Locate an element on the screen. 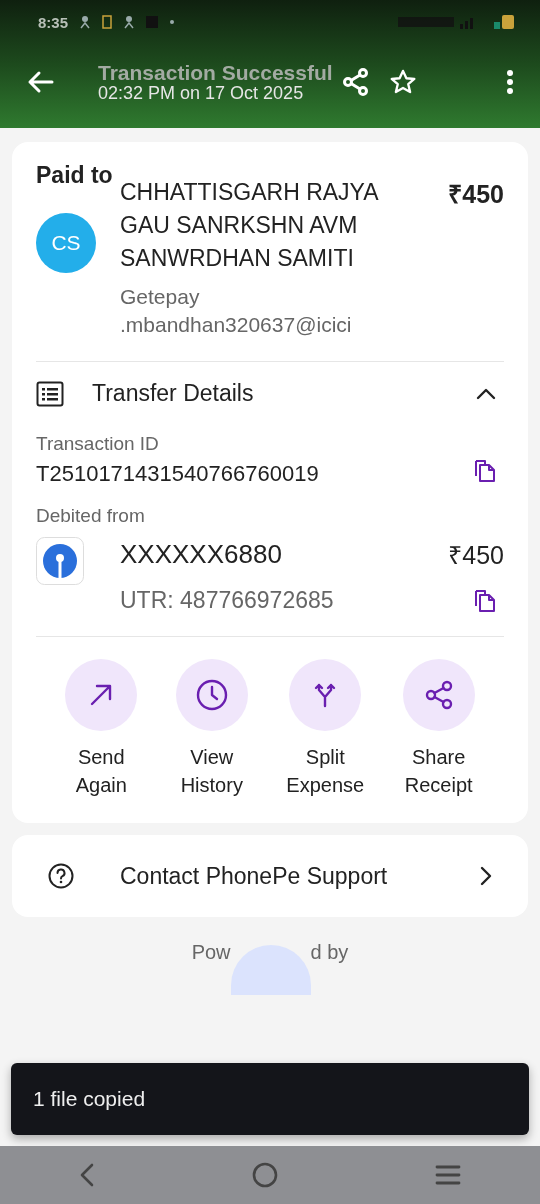  paid-to-label: Paid to is located at coordinates (75, 175).